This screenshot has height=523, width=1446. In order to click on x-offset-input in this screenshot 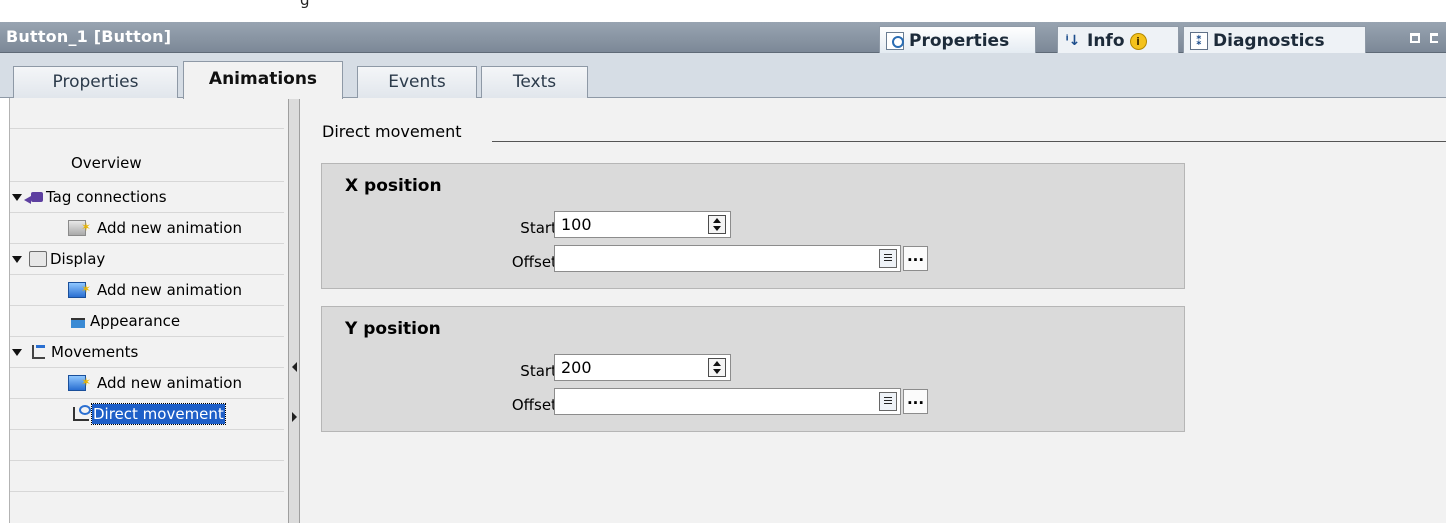, I will do `click(714, 258)`.